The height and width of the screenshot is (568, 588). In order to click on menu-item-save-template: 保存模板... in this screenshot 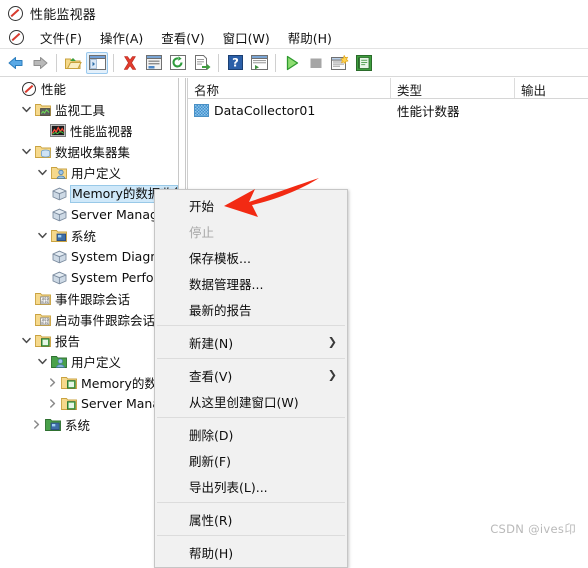, I will do `click(251, 257)`.